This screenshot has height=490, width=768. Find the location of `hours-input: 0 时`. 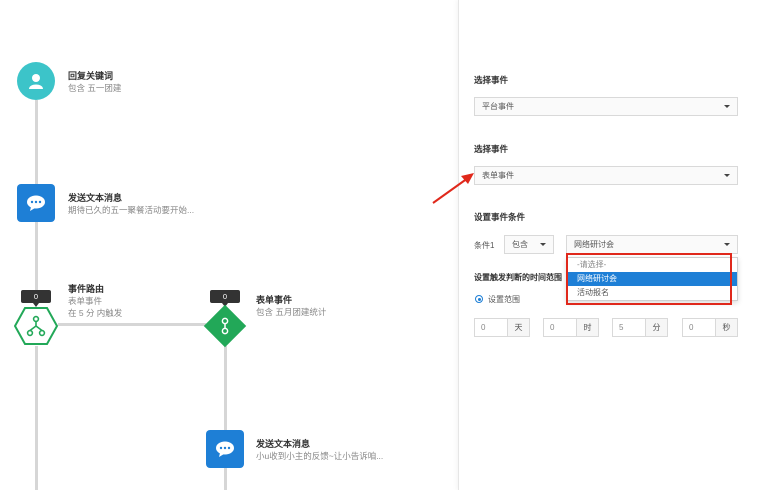

hours-input: 0 时 is located at coordinates (571, 327).